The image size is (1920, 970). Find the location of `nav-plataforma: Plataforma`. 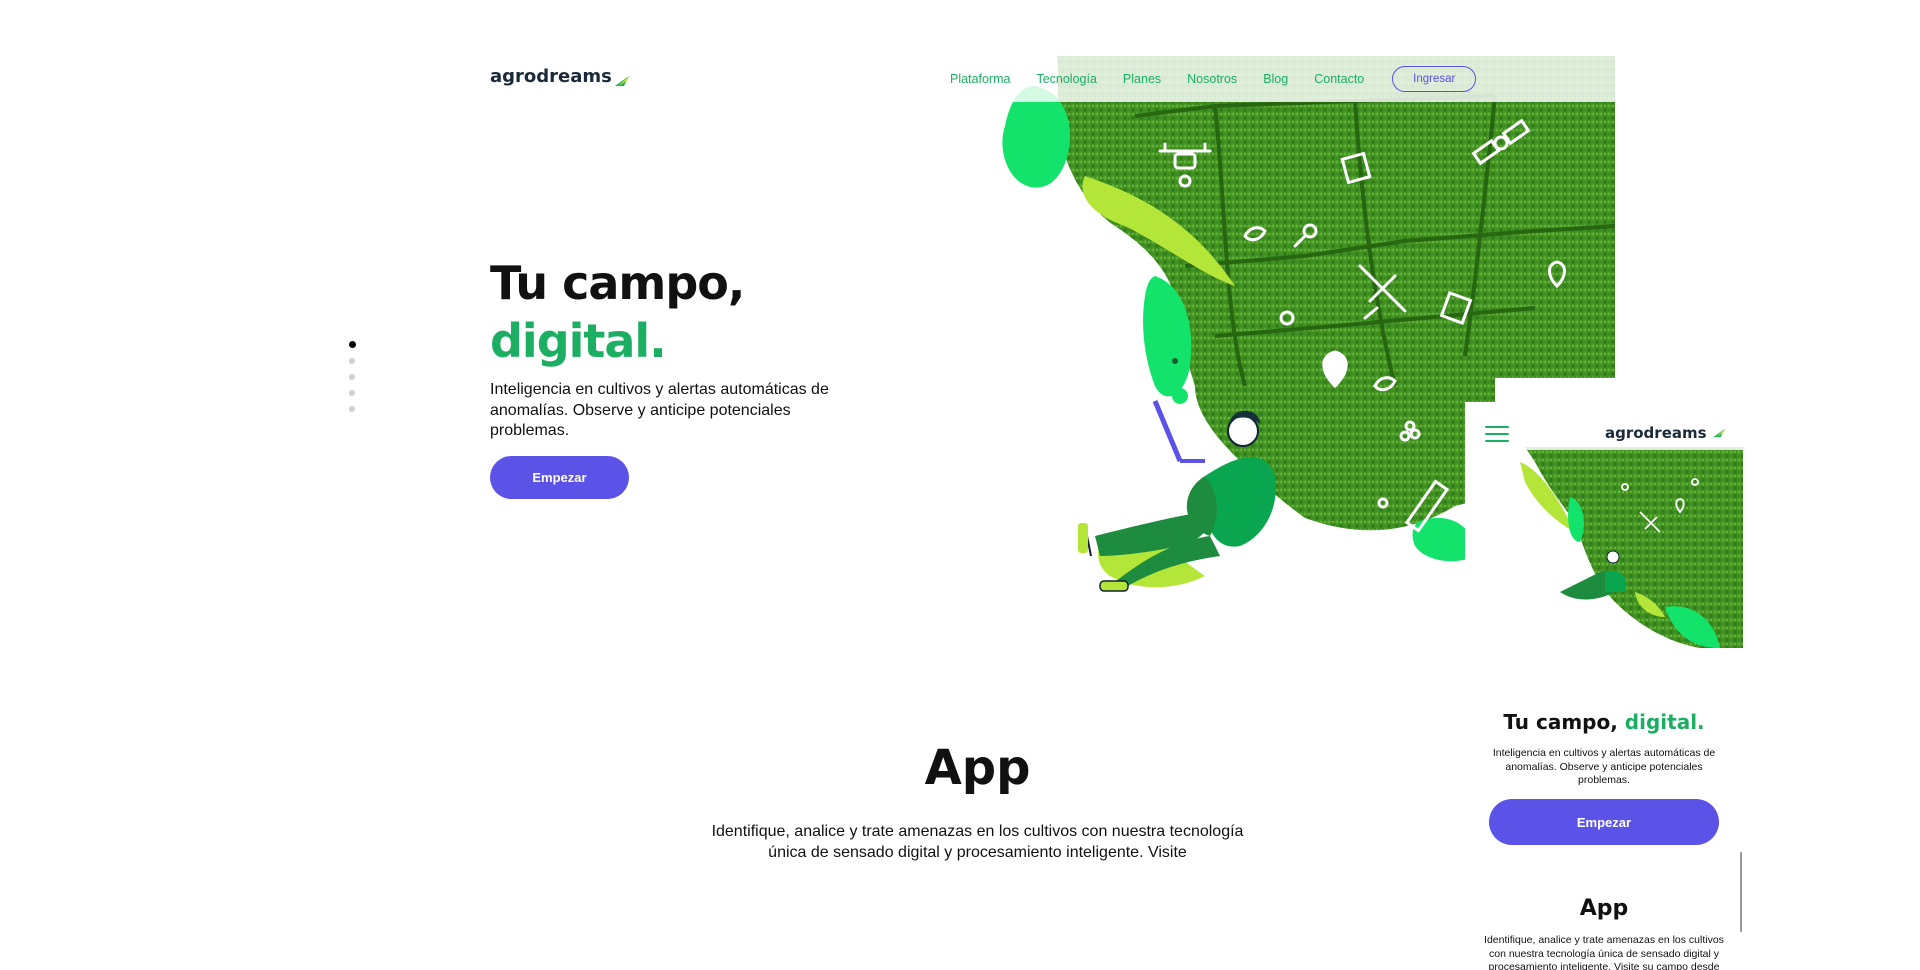

nav-plataforma: Plataforma is located at coordinates (980, 79).